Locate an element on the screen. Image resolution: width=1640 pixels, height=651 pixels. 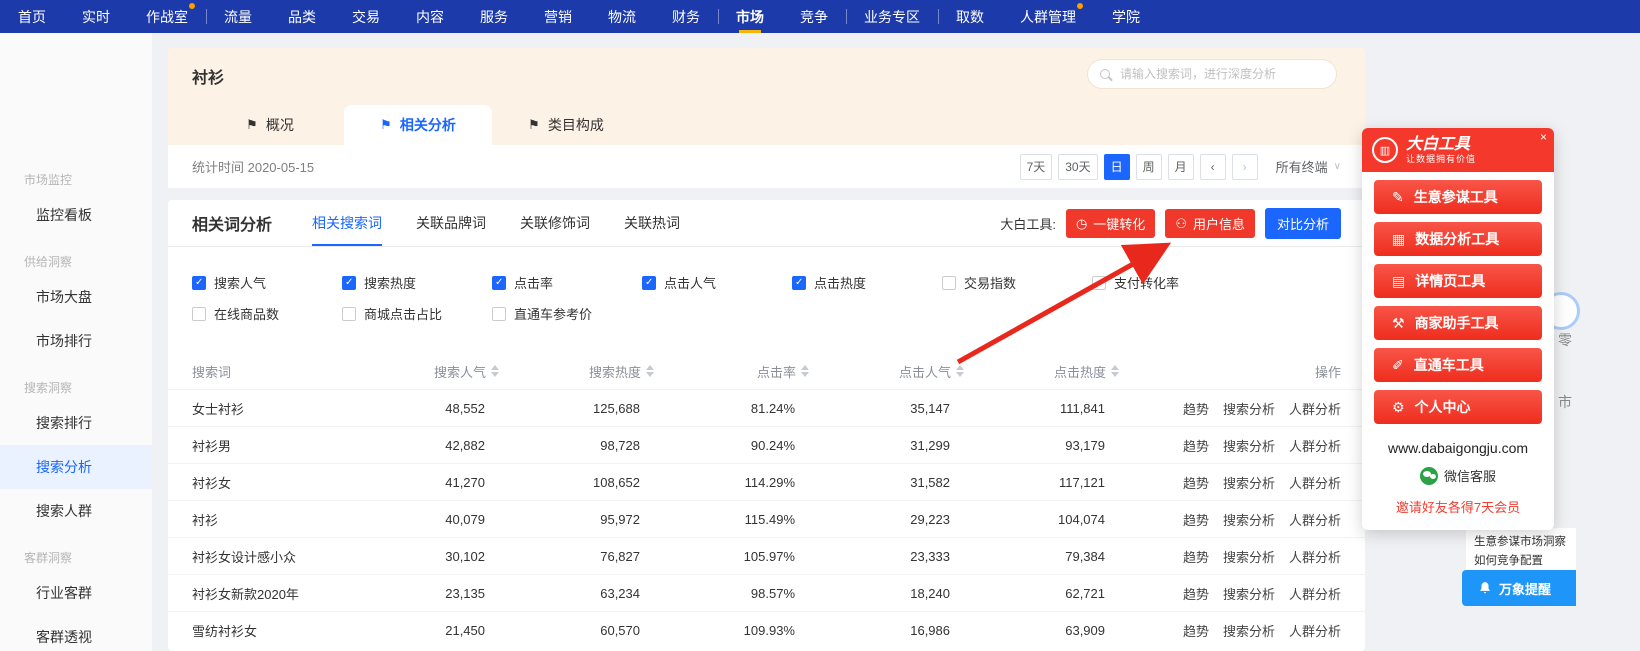
edge-glyph-bottom: 市 is located at coordinates (1565, 402).